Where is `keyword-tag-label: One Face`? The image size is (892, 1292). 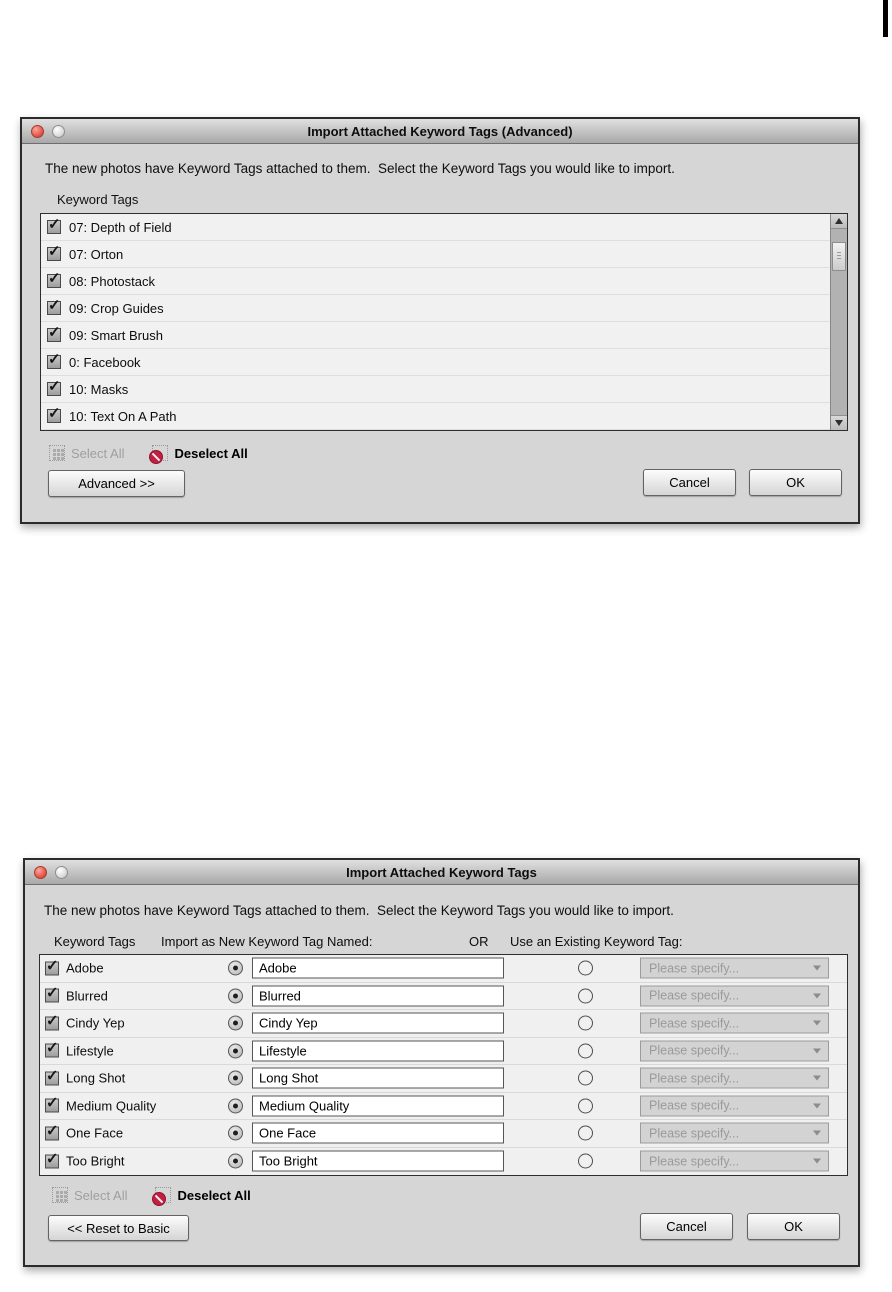
keyword-tag-label: One Face is located at coordinates (95, 1133).